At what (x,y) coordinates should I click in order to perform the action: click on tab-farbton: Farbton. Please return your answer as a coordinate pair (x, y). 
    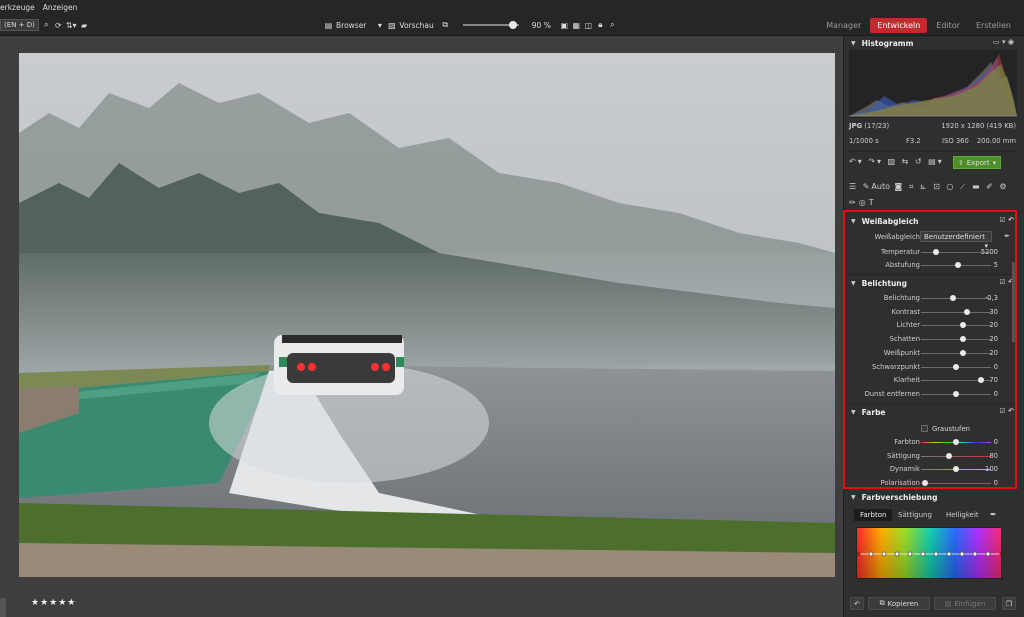
    Looking at the image, I should click on (873, 515).